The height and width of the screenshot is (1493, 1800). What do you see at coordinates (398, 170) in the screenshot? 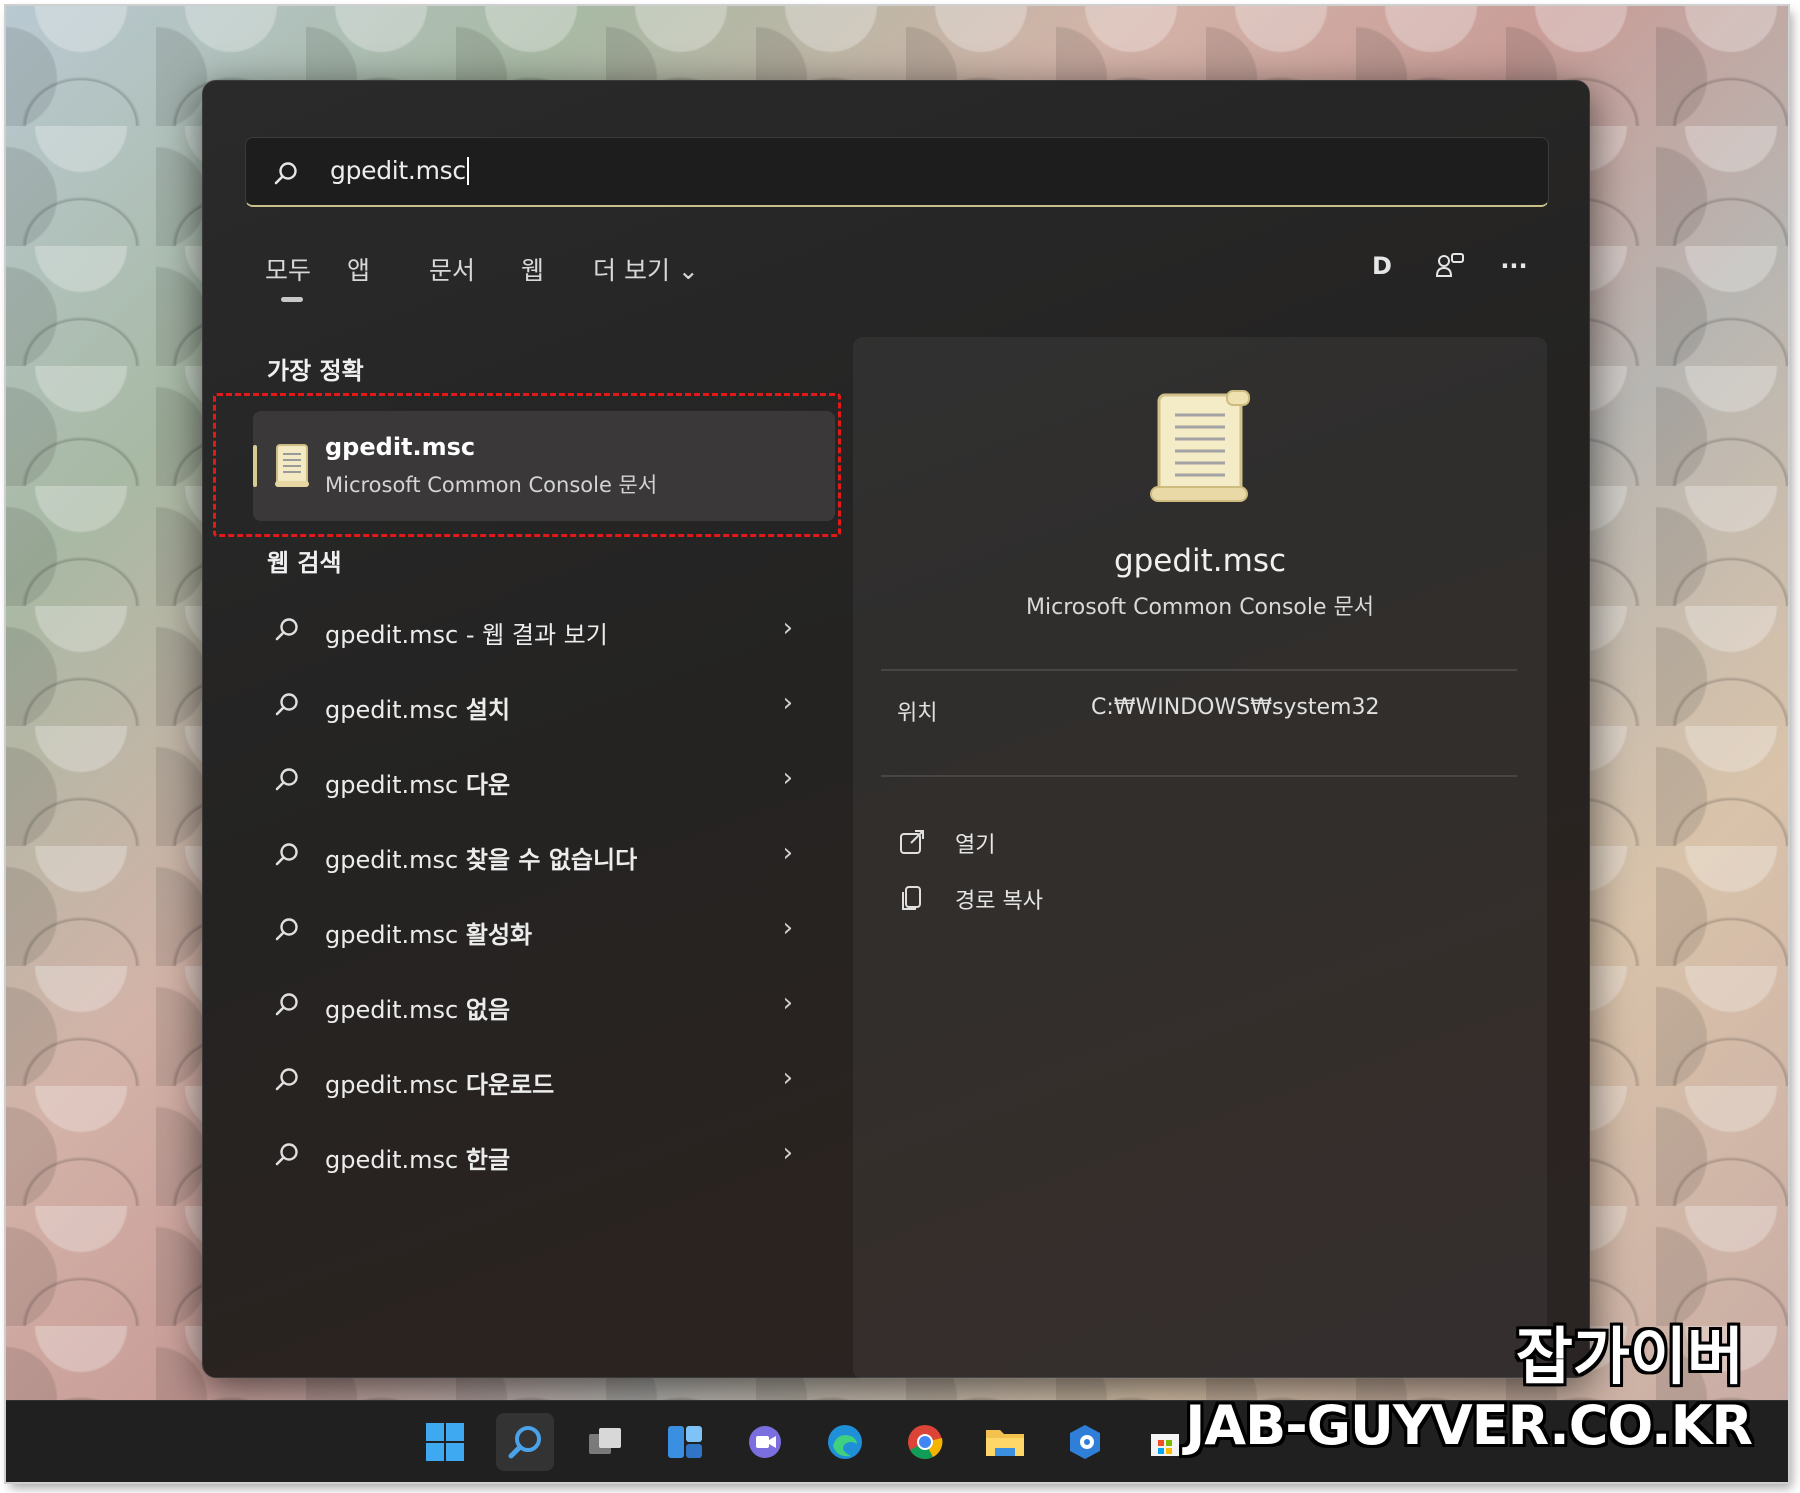
I see `search-input-value: gpedit.msc` at bounding box center [398, 170].